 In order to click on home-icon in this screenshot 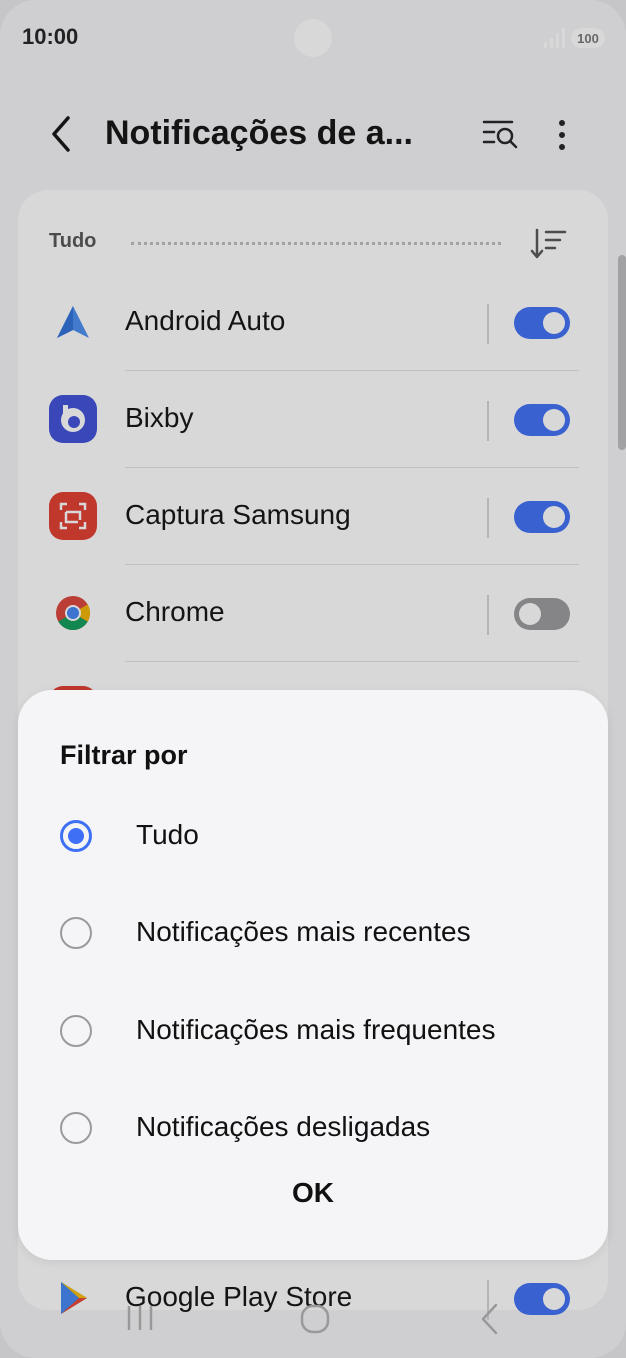, I will do `click(315, 1319)`.